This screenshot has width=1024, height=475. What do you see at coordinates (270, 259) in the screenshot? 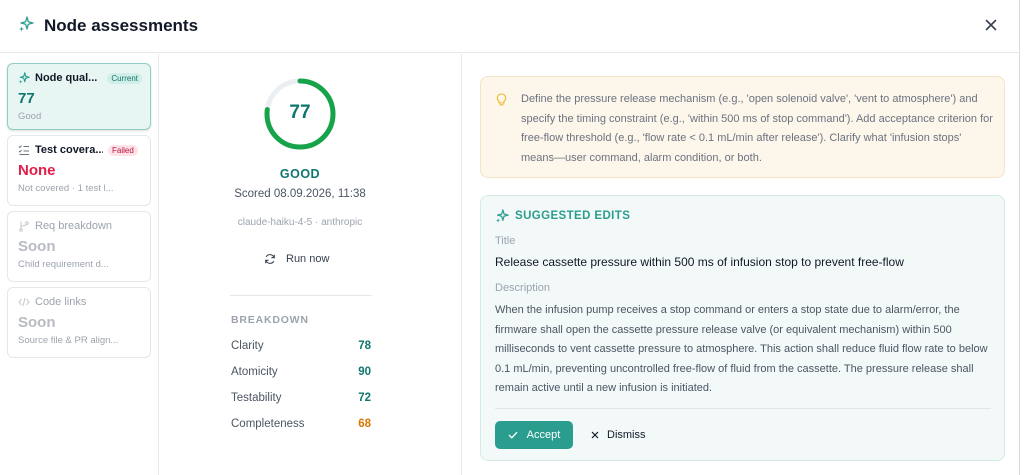
I see `refresh-icon` at bounding box center [270, 259].